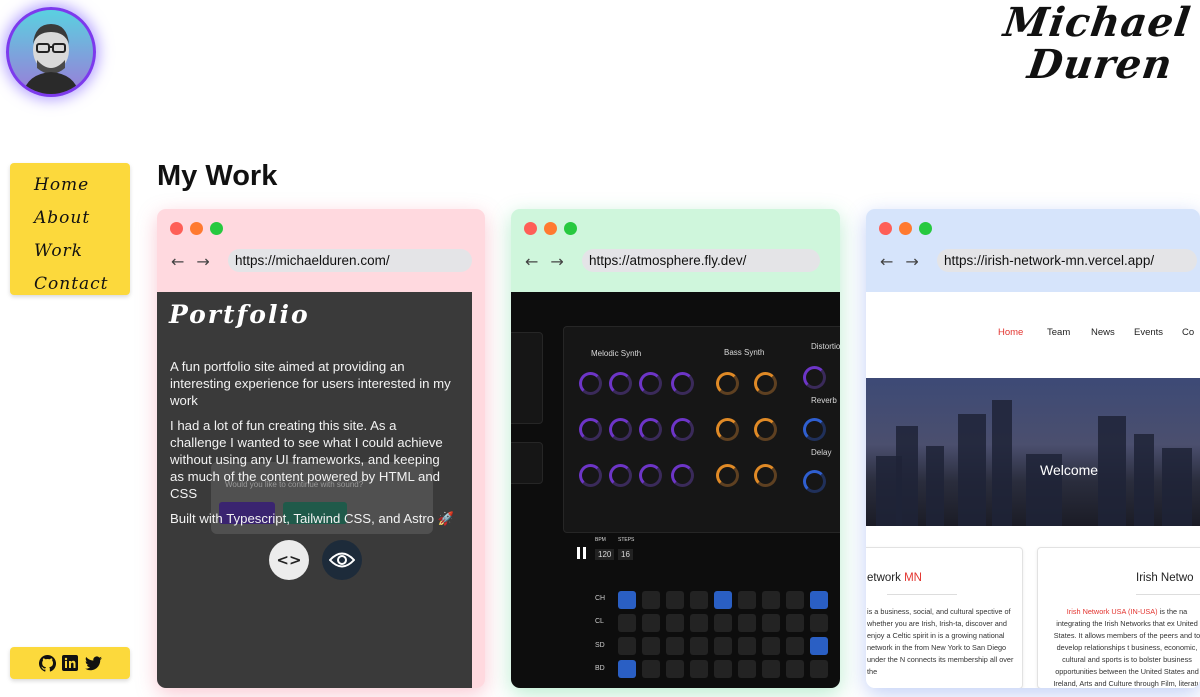 The width and height of the screenshot is (1200, 697). What do you see at coordinates (1165, 578) in the screenshot?
I see `info-card-right-title: Irish Netwo` at bounding box center [1165, 578].